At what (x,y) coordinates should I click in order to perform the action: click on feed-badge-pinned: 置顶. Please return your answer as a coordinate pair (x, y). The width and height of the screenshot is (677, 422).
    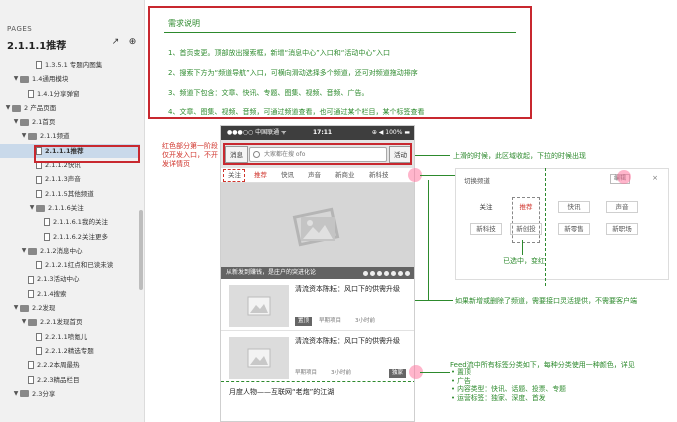
    Looking at the image, I should click on (304, 321).